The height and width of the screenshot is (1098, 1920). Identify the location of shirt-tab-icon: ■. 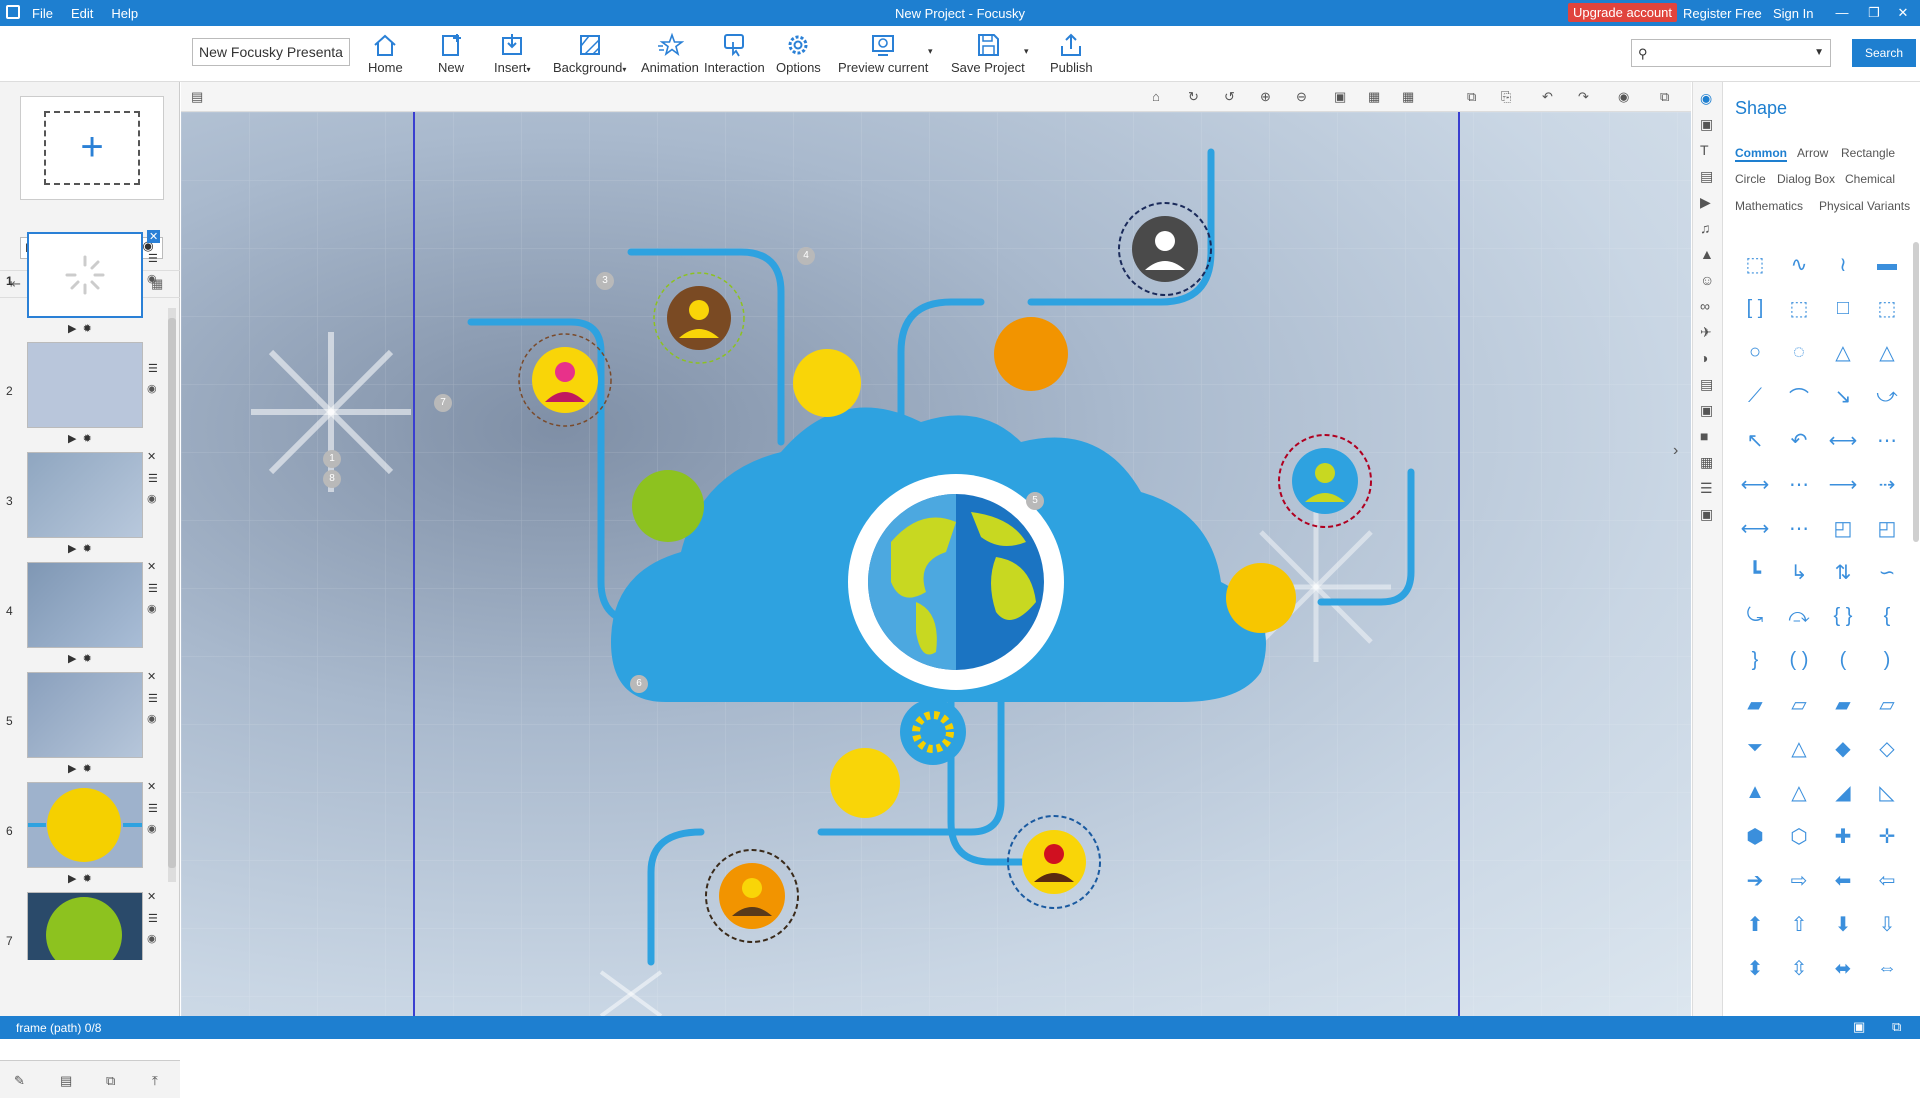
(1704, 436).